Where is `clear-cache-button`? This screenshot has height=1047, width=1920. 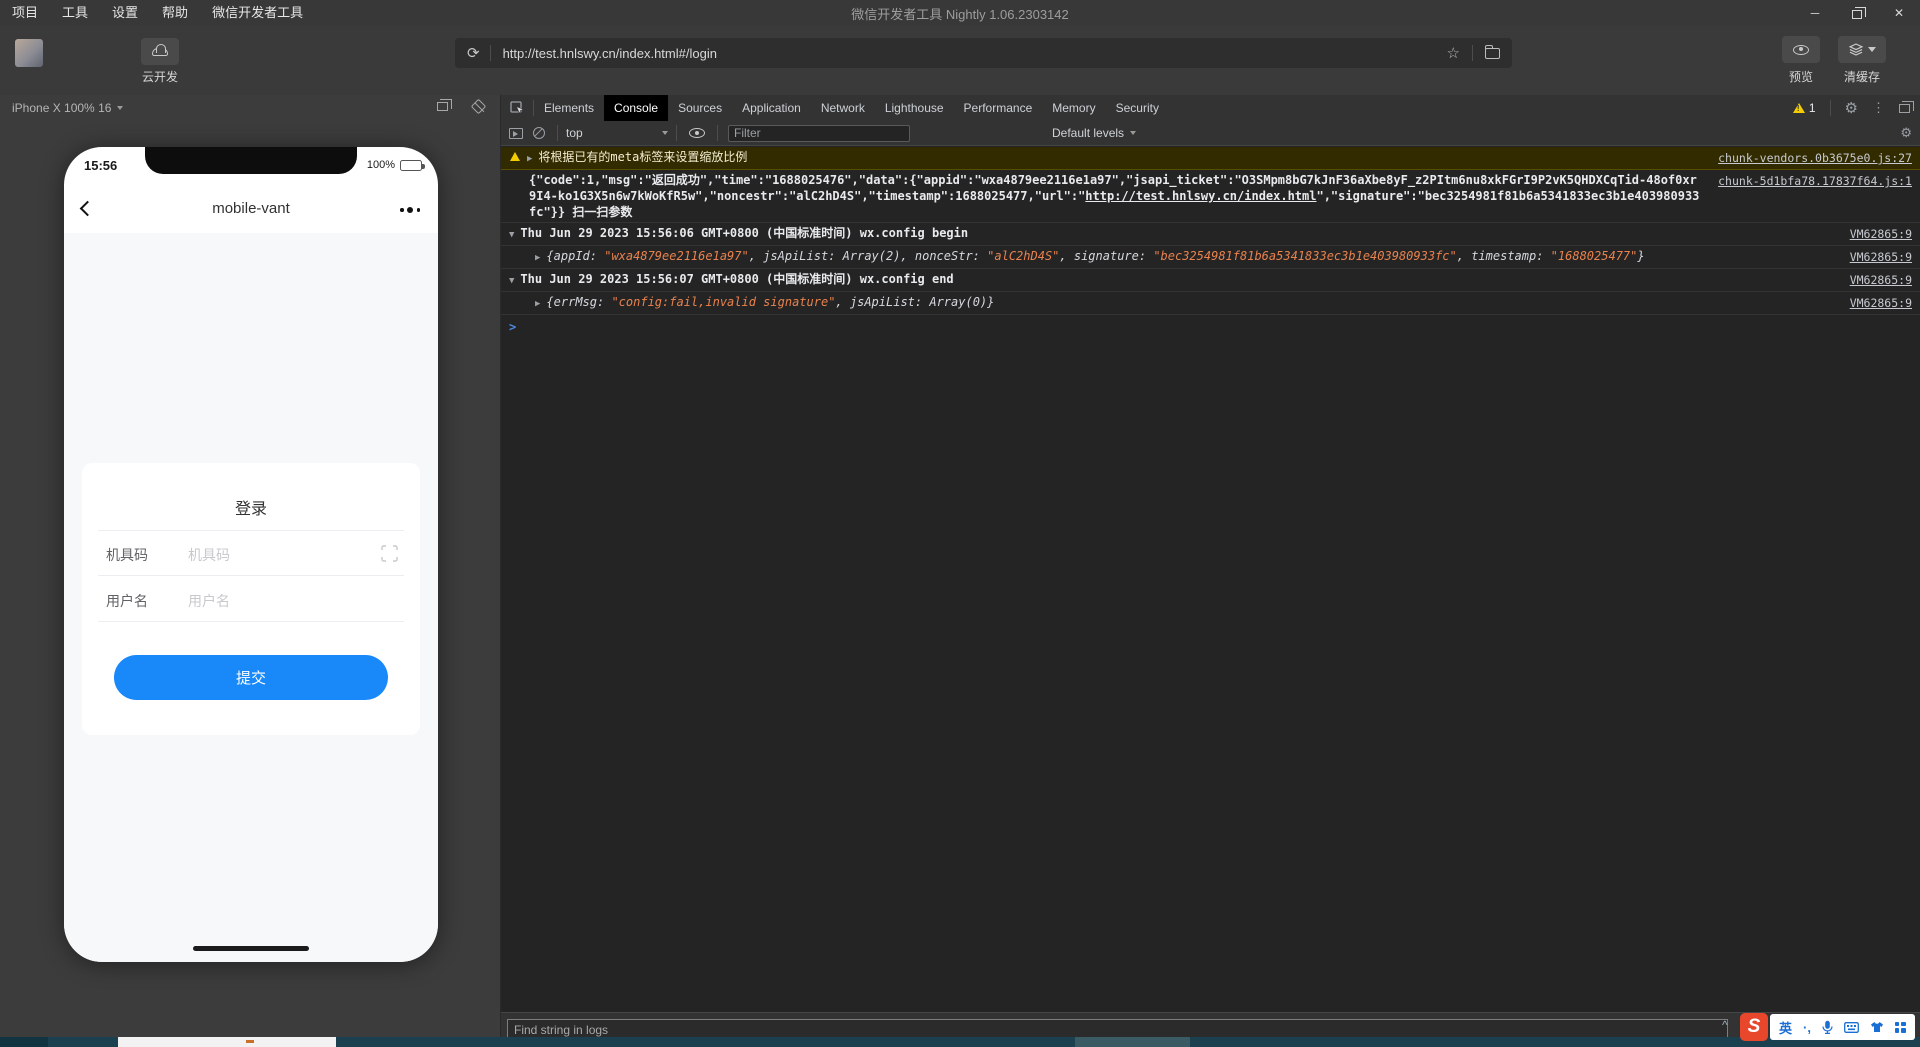
clear-cache-button is located at coordinates (1862, 49).